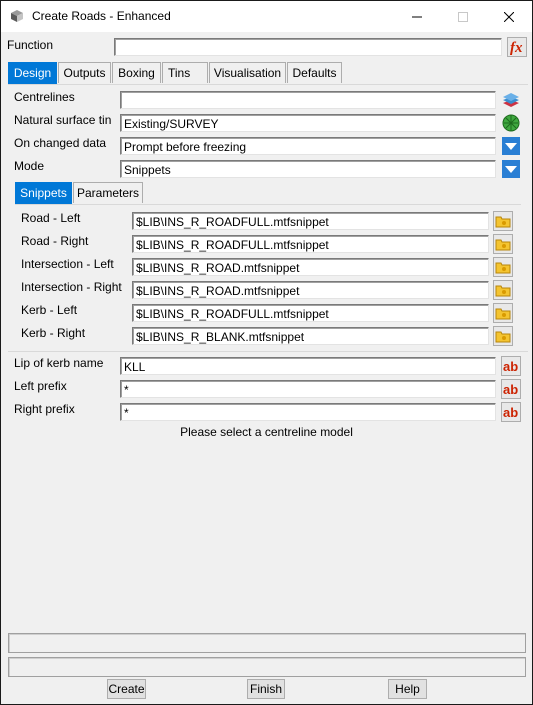 This screenshot has height=705, width=533. What do you see at coordinates (53, 333) in the screenshot?
I see `snippet-label: Kerb - Right` at bounding box center [53, 333].